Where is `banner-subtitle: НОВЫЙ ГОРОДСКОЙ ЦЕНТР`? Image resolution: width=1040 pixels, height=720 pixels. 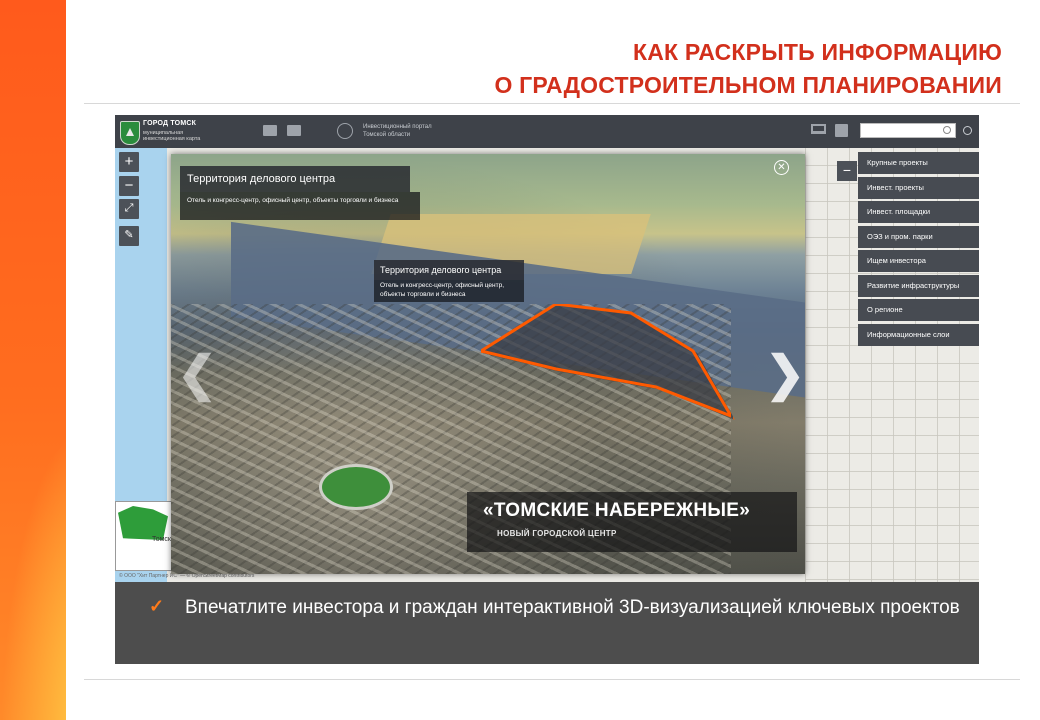
banner-subtitle: НОВЫЙ ГОРОДСКОЙ ЦЕНТР is located at coordinates (557, 533).